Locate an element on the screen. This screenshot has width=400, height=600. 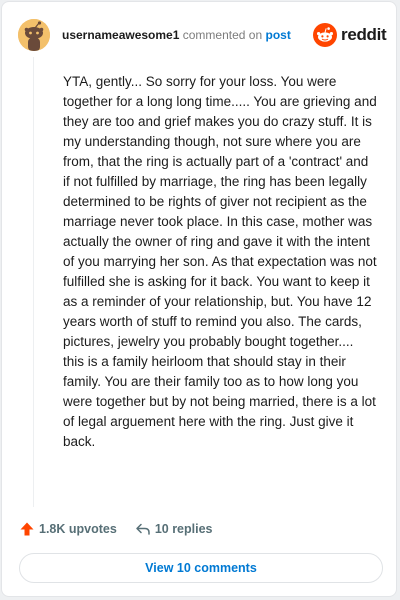
replies-button: 10 replies is located at coordinates (174, 529).